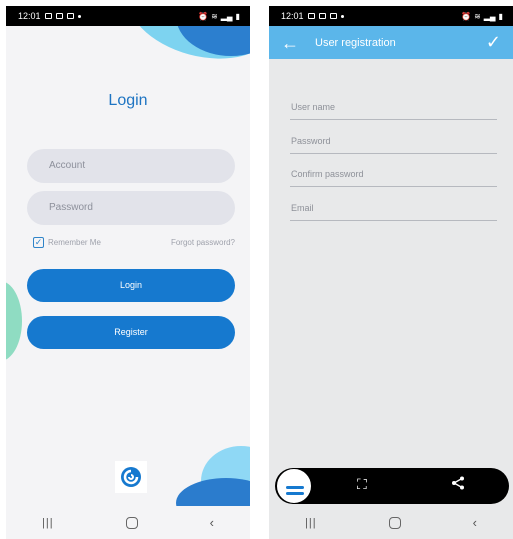  Describe the element at coordinates (458, 484) in the screenshot. I see `share-icon` at that location.